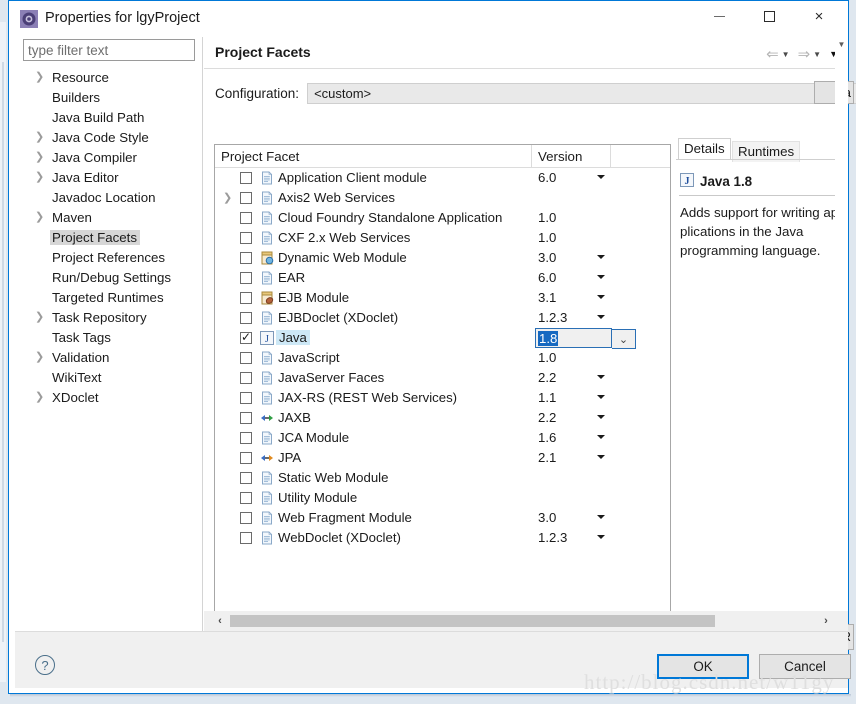 The height and width of the screenshot is (704, 856). I want to click on configuration-select: <custom> ⌄, so click(581, 93).